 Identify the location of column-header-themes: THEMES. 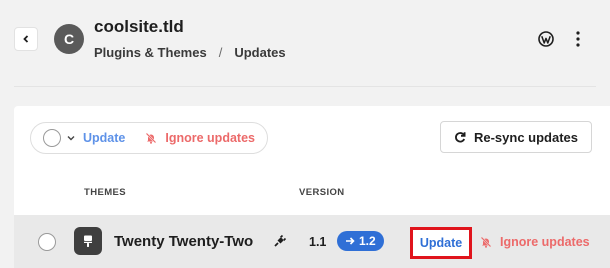
(105, 192).